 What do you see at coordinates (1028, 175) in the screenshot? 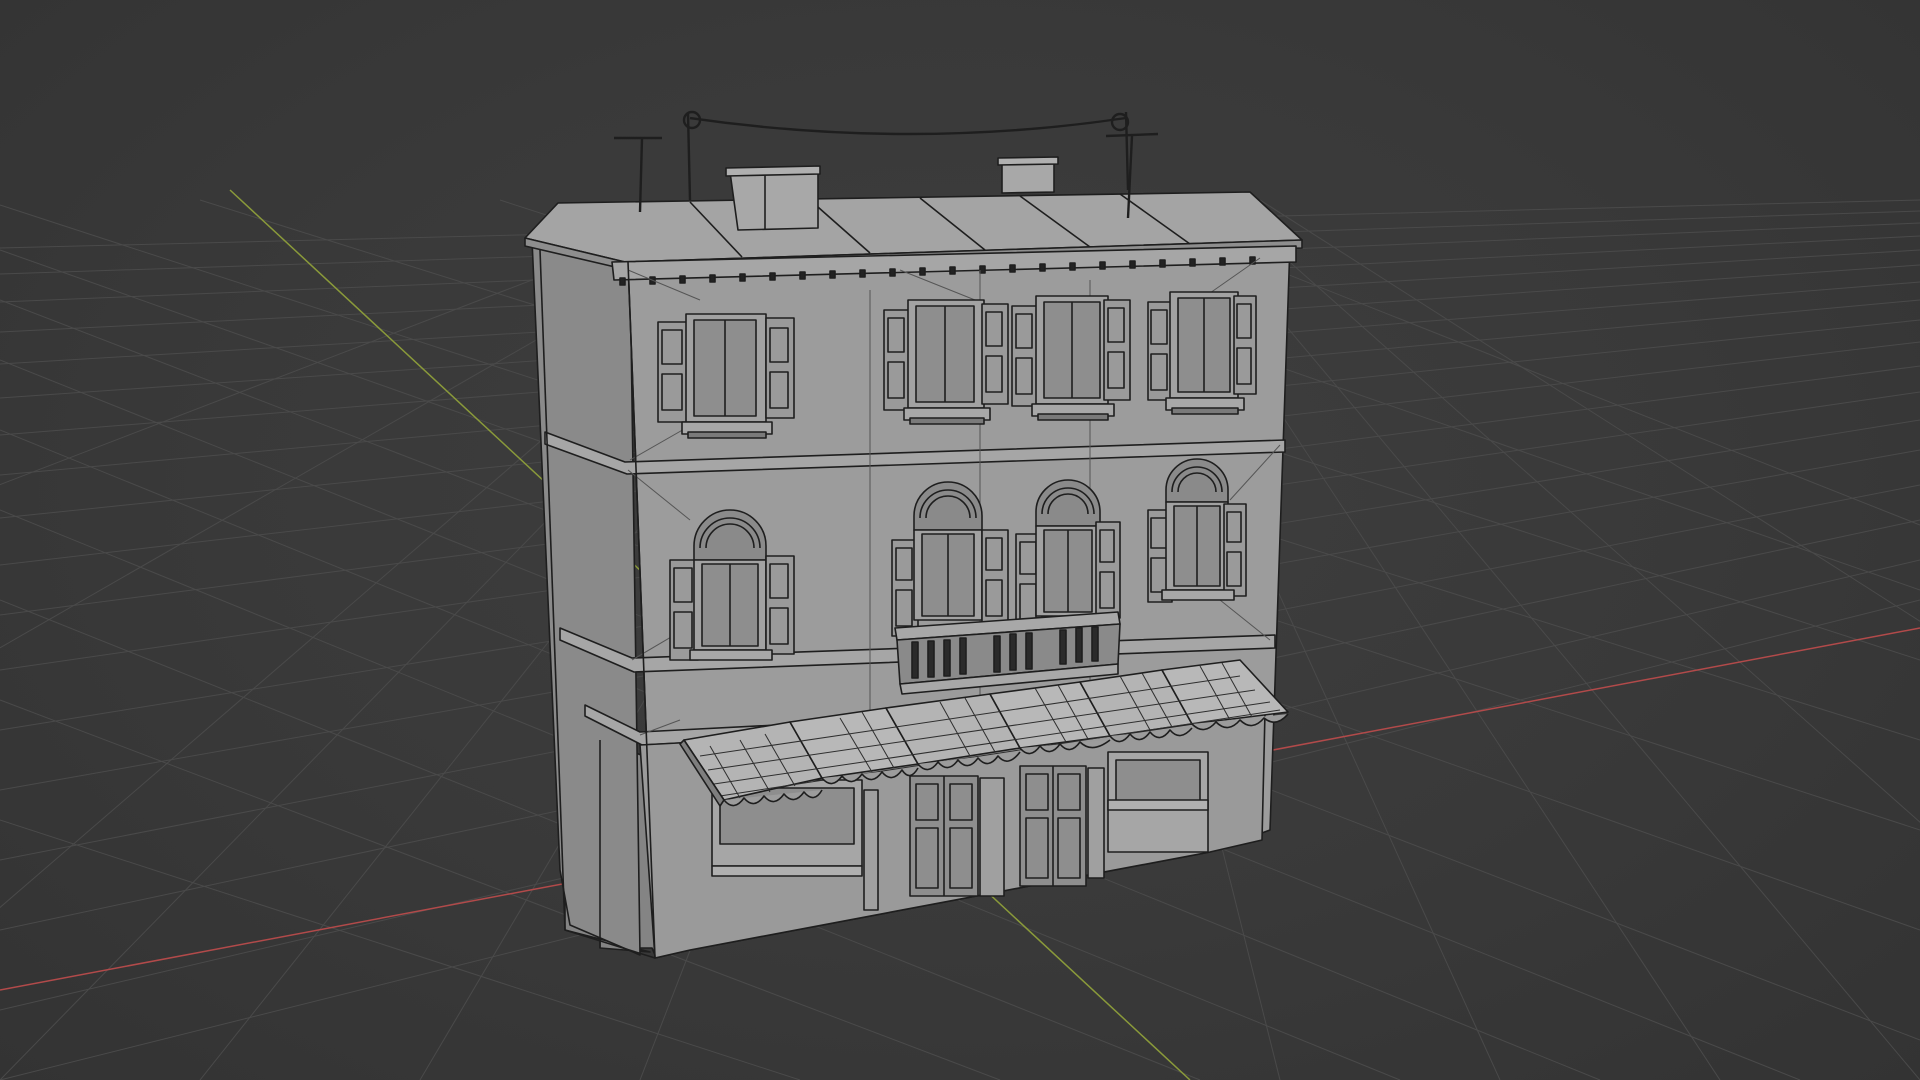
I see `chimney-right` at bounding box center [1028, 175].